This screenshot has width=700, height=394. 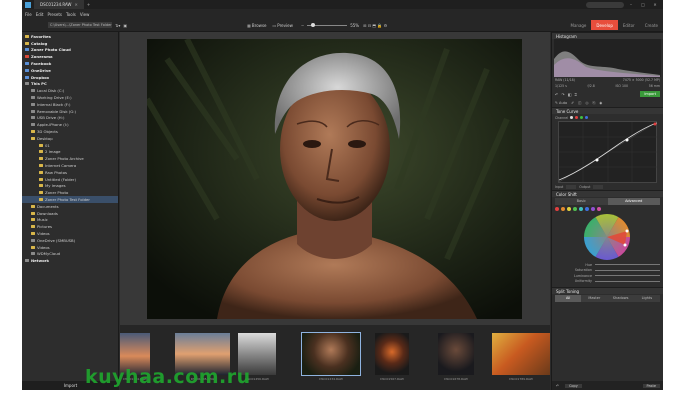 What do you see at coordinates (375, 25) in the screenshot?
I see `fit-icon: ⊞ ⊟ ⬒ 🔒 ⚙` at bounding box center [375, 25].